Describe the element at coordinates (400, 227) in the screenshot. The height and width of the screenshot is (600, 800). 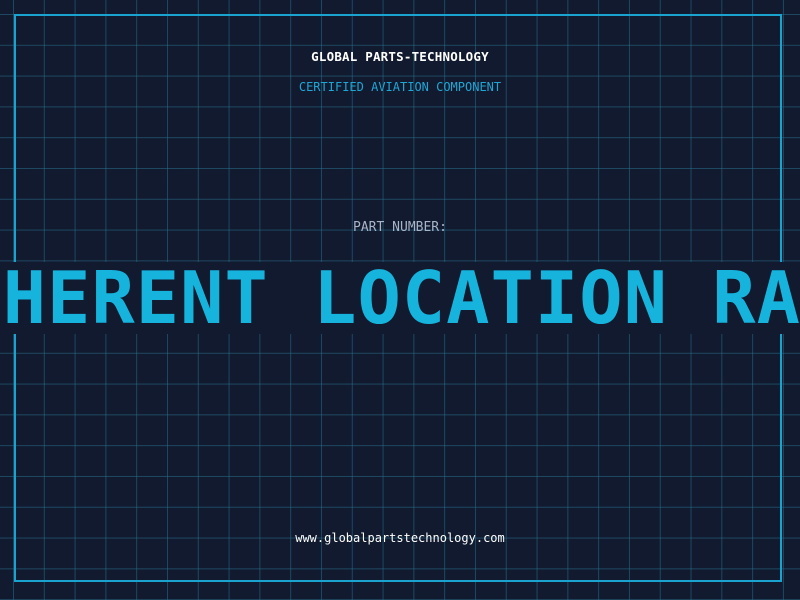
I see `part-number-label: PART NUMBER:` at that location.